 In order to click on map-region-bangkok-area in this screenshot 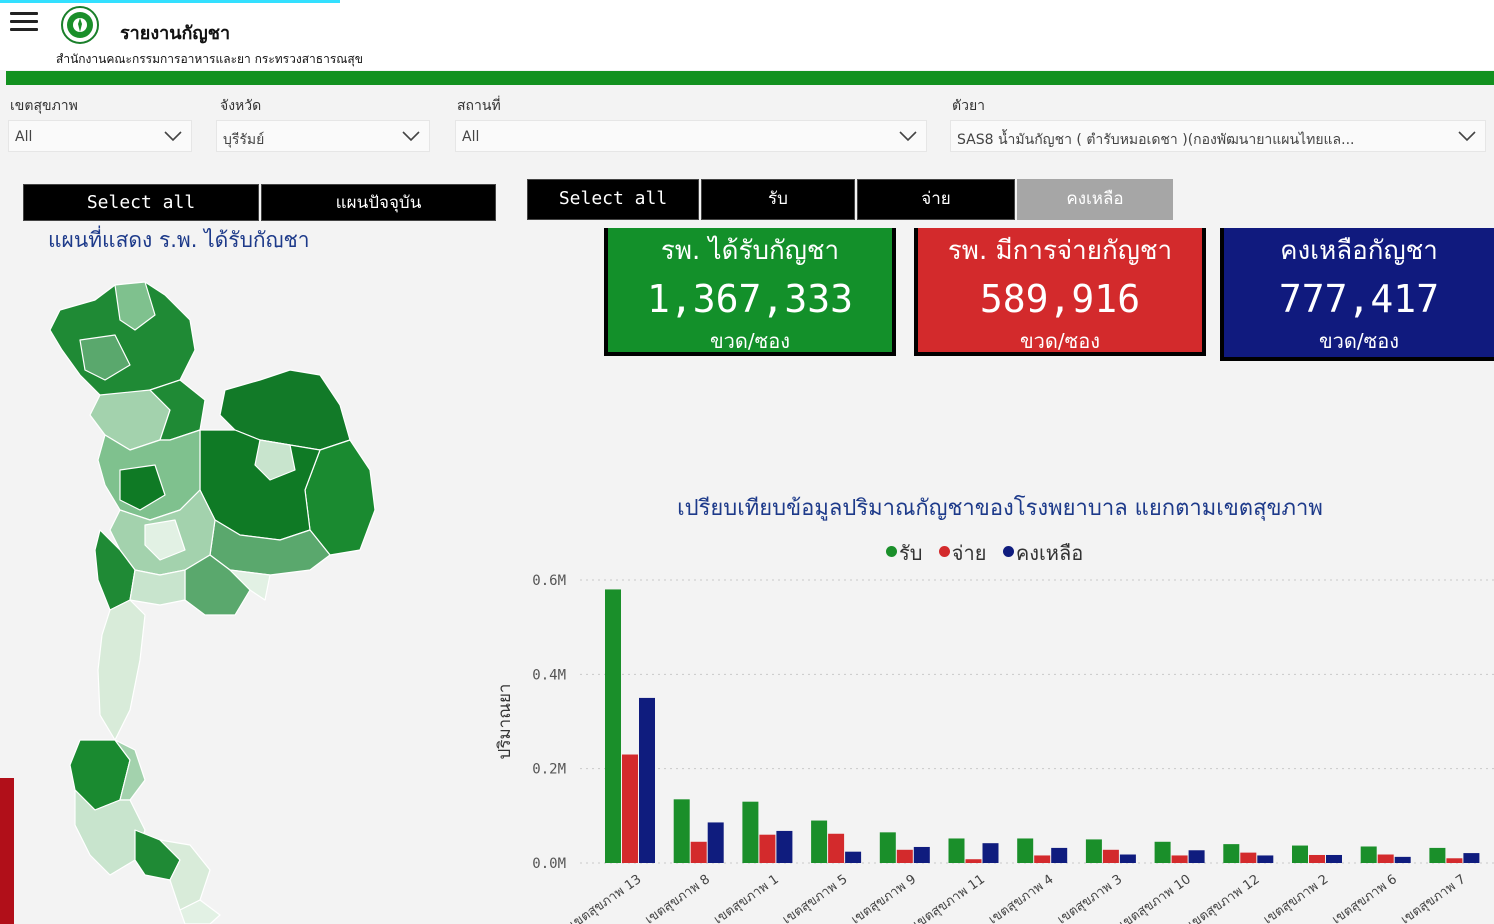, I will do `click(157, 587)`.